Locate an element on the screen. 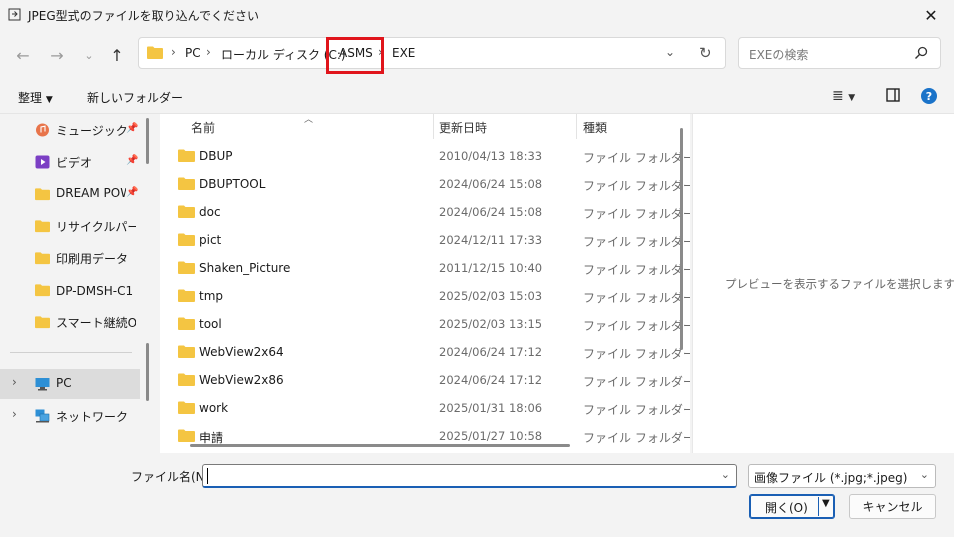 Image resolution: width=954 pixels, height=537 pixels. sidebar-item-music: ミュージック 📌 is located at coordinates (70, 130).